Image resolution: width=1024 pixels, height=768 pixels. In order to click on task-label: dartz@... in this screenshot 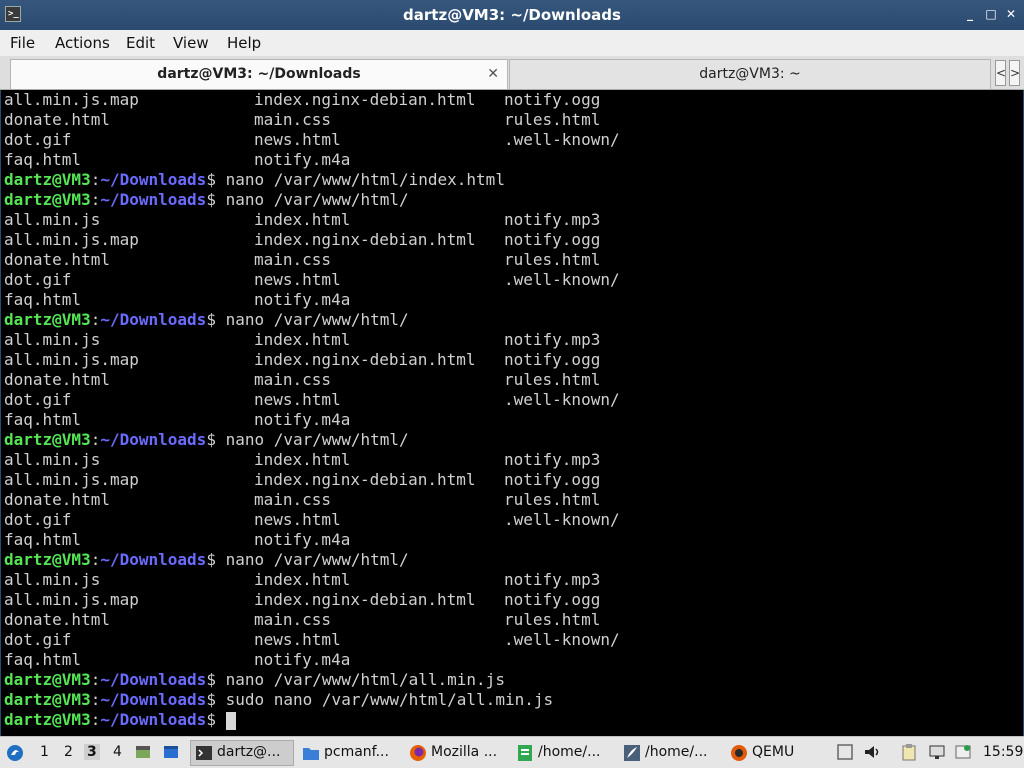, I will do `click(249, 752)`.